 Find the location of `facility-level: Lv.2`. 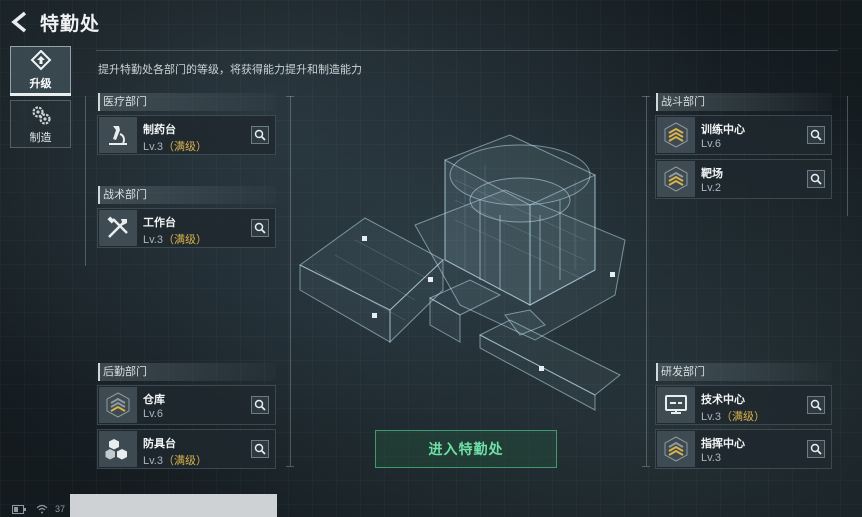

facility-level: Lv.2 is located at coordinates (711, 188).